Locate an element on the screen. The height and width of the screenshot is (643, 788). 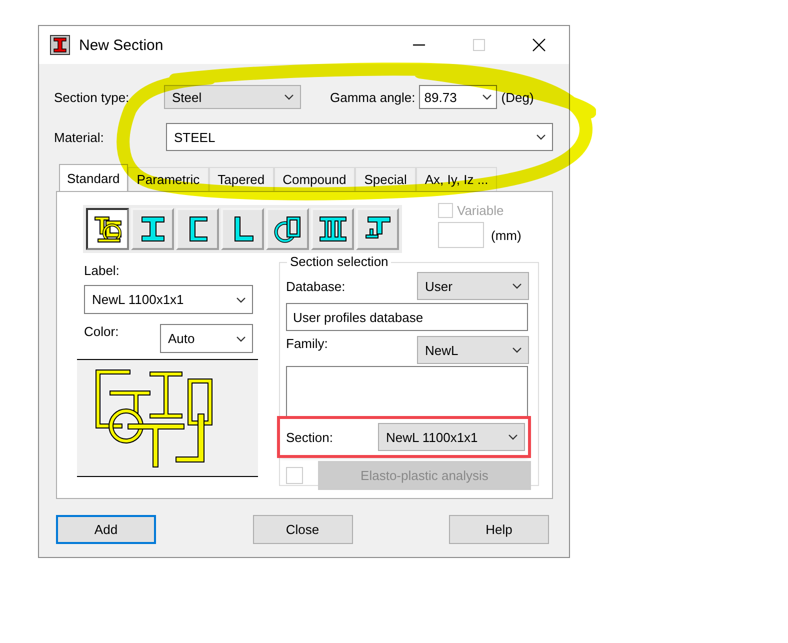
family-dropdown: NewL is located at coordinates (473, 350).